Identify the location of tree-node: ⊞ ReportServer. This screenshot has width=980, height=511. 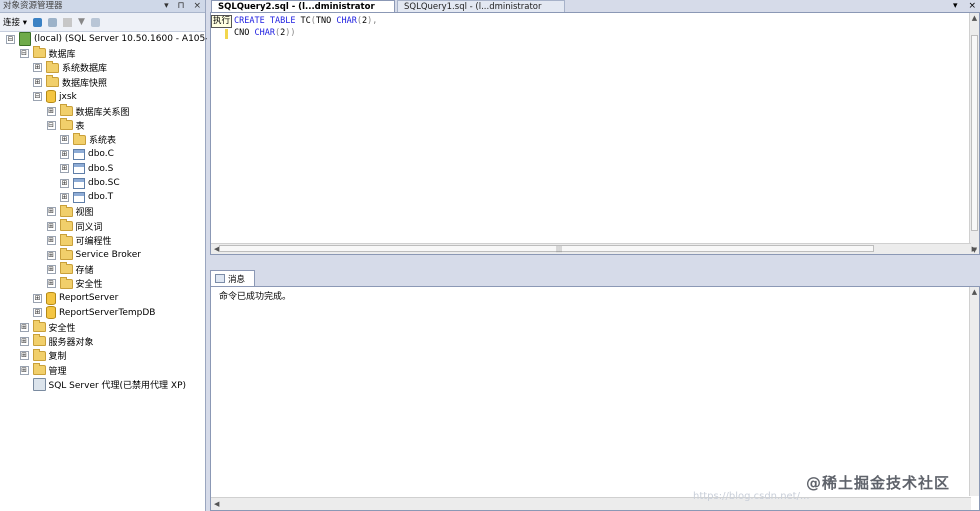
(75, 298).